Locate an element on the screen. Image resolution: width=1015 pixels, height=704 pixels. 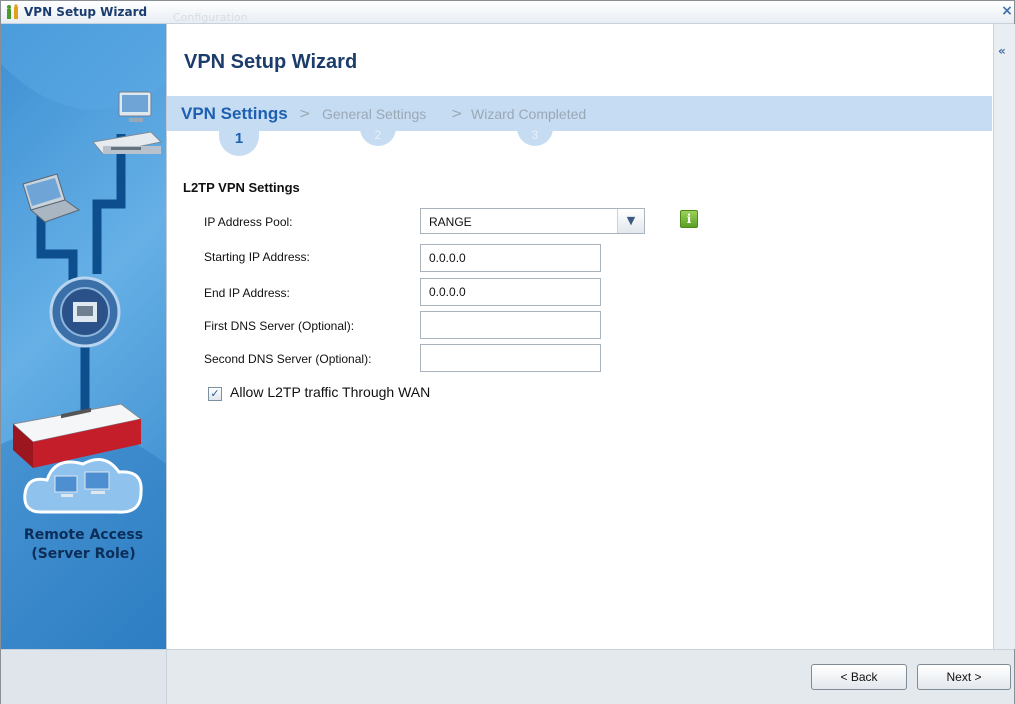
page-title: VPN Setup Wizard is located at coordinates (271, 62).